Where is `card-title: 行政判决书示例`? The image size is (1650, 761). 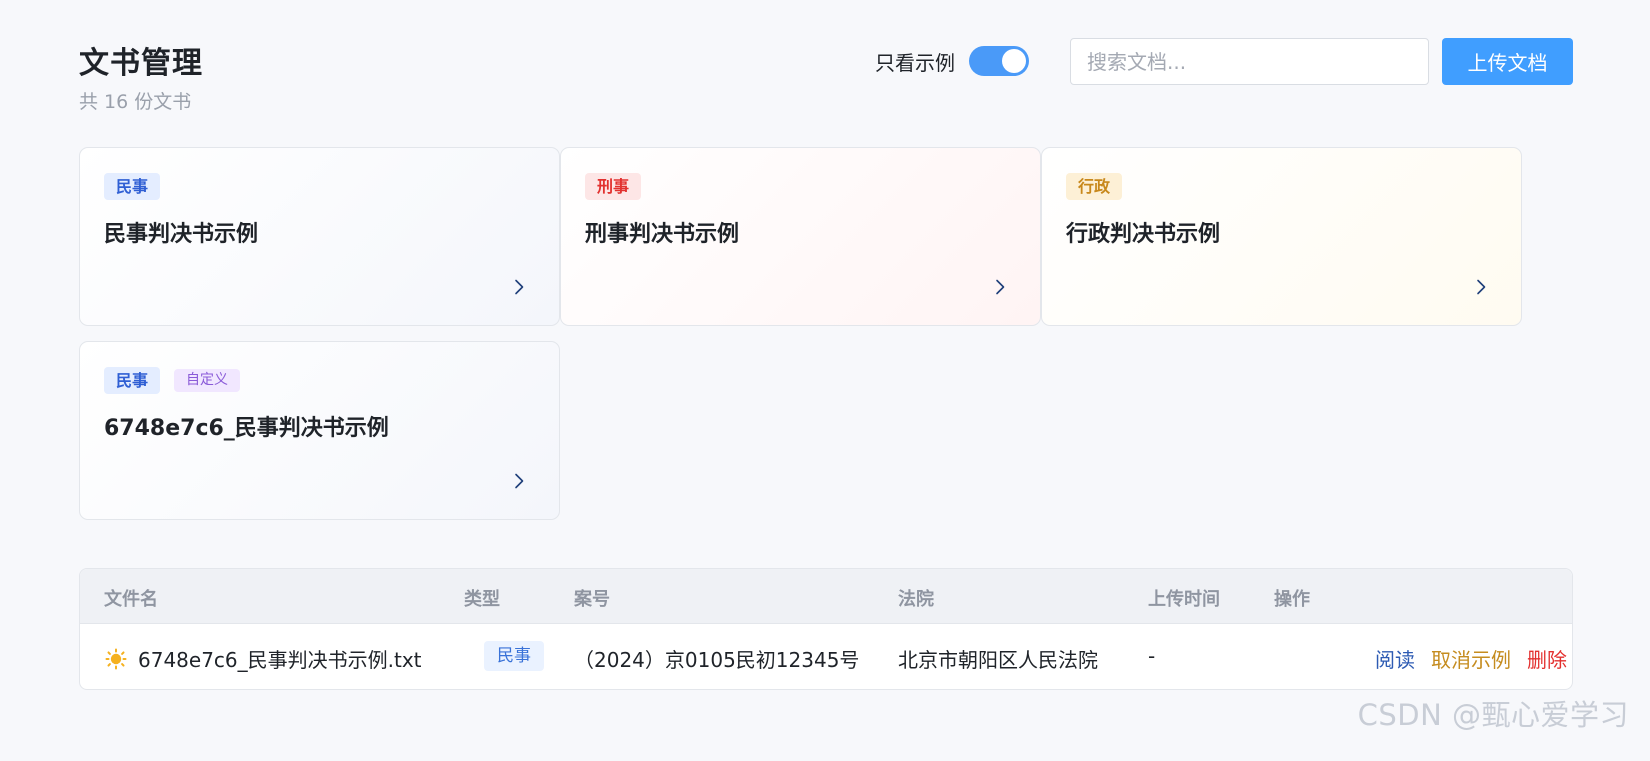 card-title: 行政判决书示例 is located at coordinates (1143, 234).